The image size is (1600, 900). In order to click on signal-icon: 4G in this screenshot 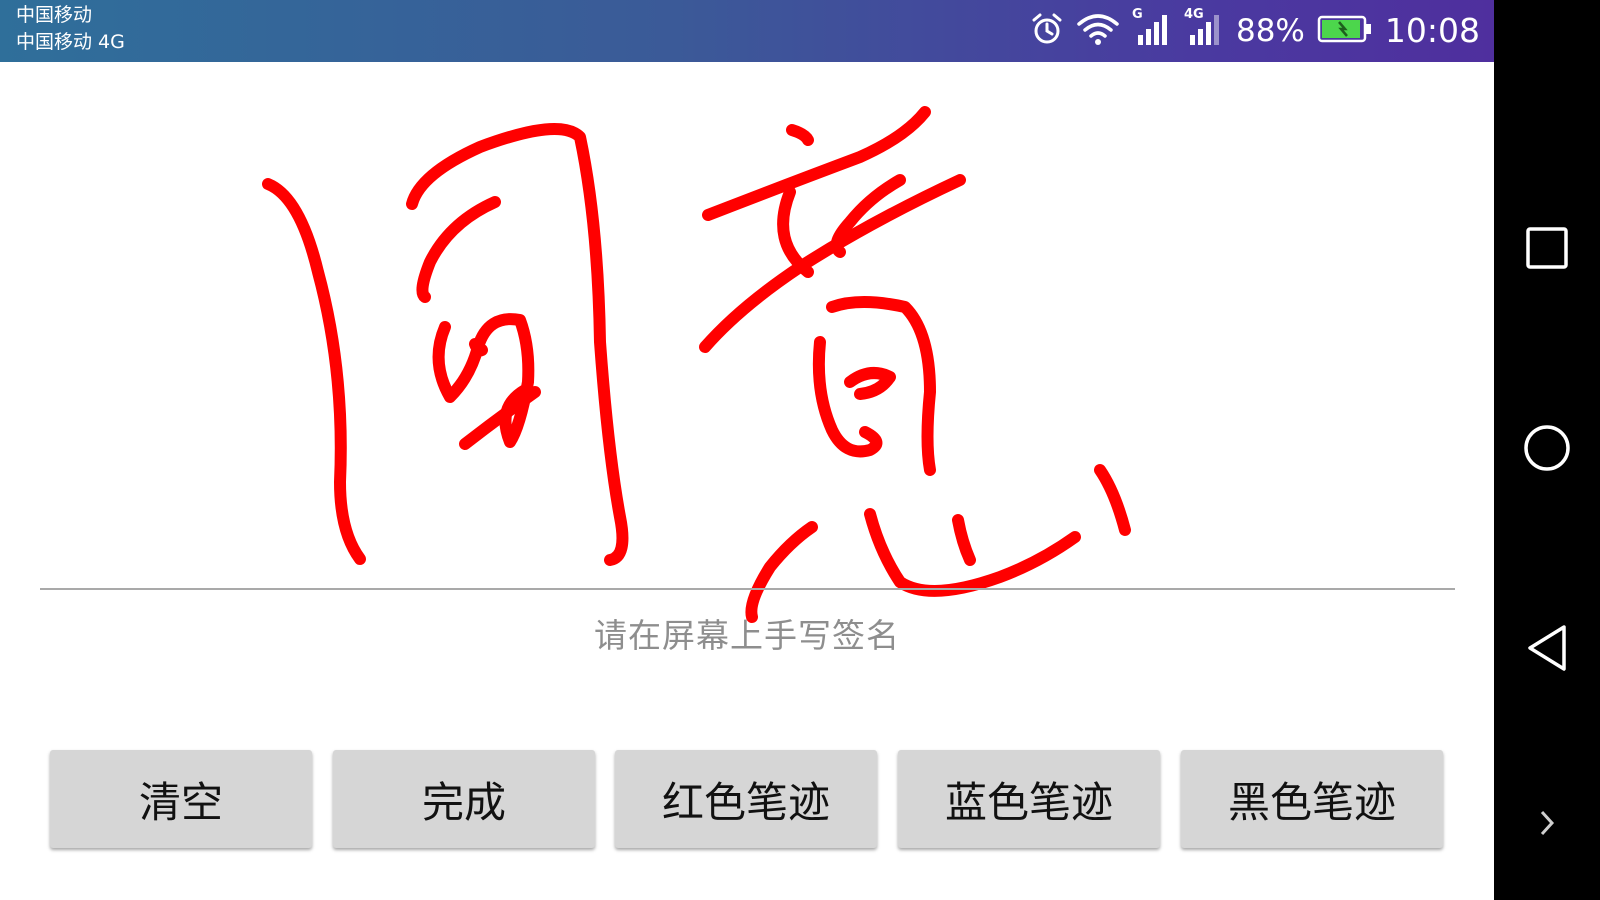, I will do `click(1204, 29)`.